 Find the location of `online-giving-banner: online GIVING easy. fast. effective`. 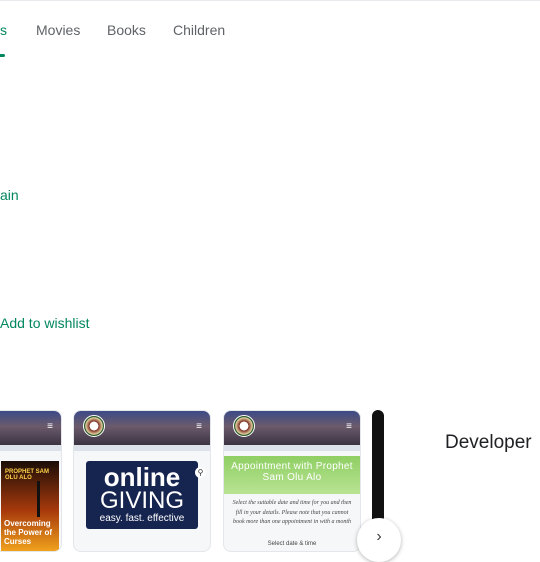

online-giving-banner: online GIVING easy. fast. effective is located at coordinates (142, 495).